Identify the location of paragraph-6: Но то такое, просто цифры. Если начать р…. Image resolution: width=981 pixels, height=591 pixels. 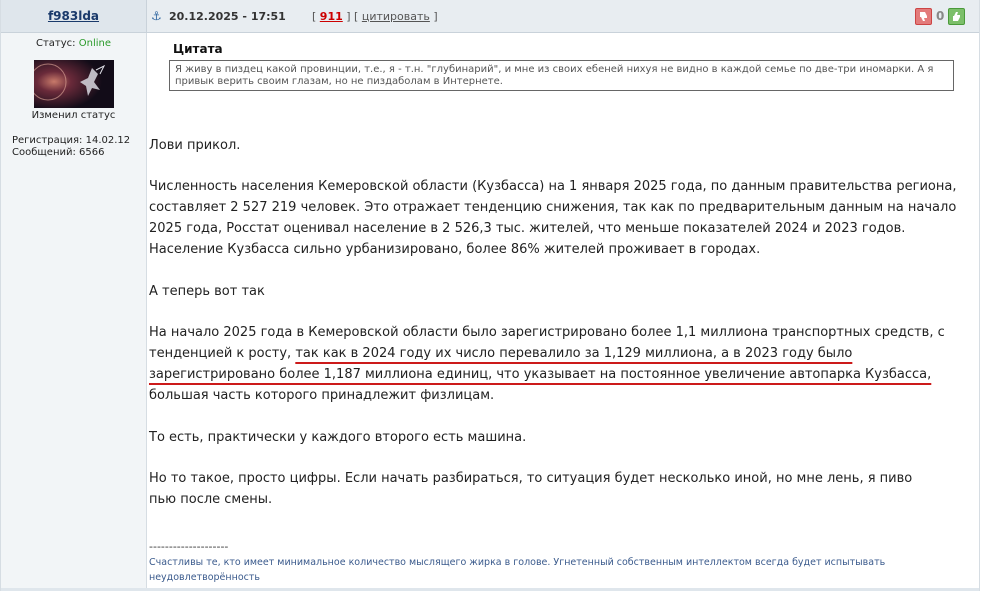
(531, 489).